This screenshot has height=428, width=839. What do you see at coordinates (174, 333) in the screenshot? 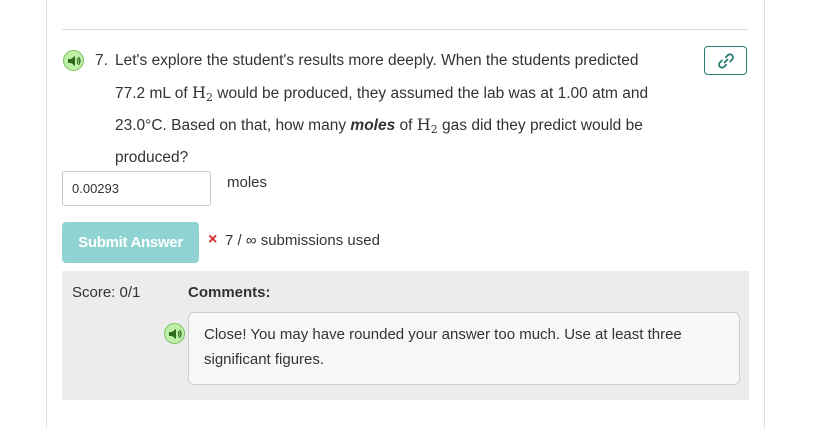
I see `comment-speaker-icon` at bounding box center [174, 333].